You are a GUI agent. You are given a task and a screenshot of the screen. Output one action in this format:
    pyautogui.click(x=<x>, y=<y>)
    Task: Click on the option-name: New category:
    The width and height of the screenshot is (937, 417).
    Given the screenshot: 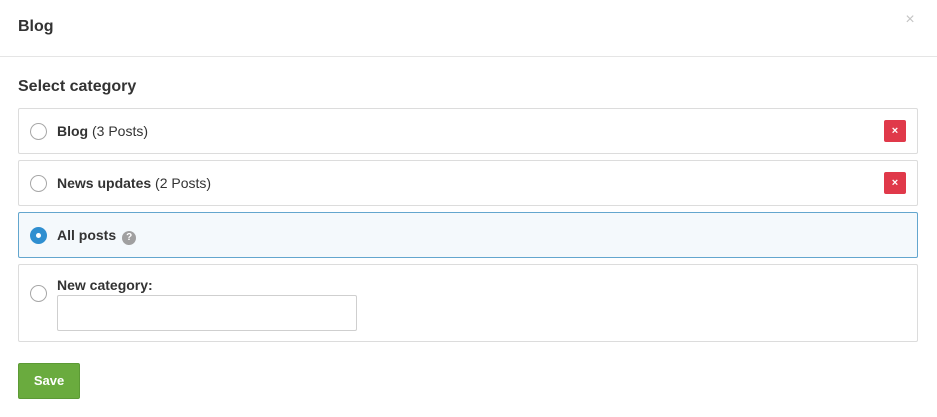 What is the action you would take?
    pyautogui.click(x=105, y=285)
    